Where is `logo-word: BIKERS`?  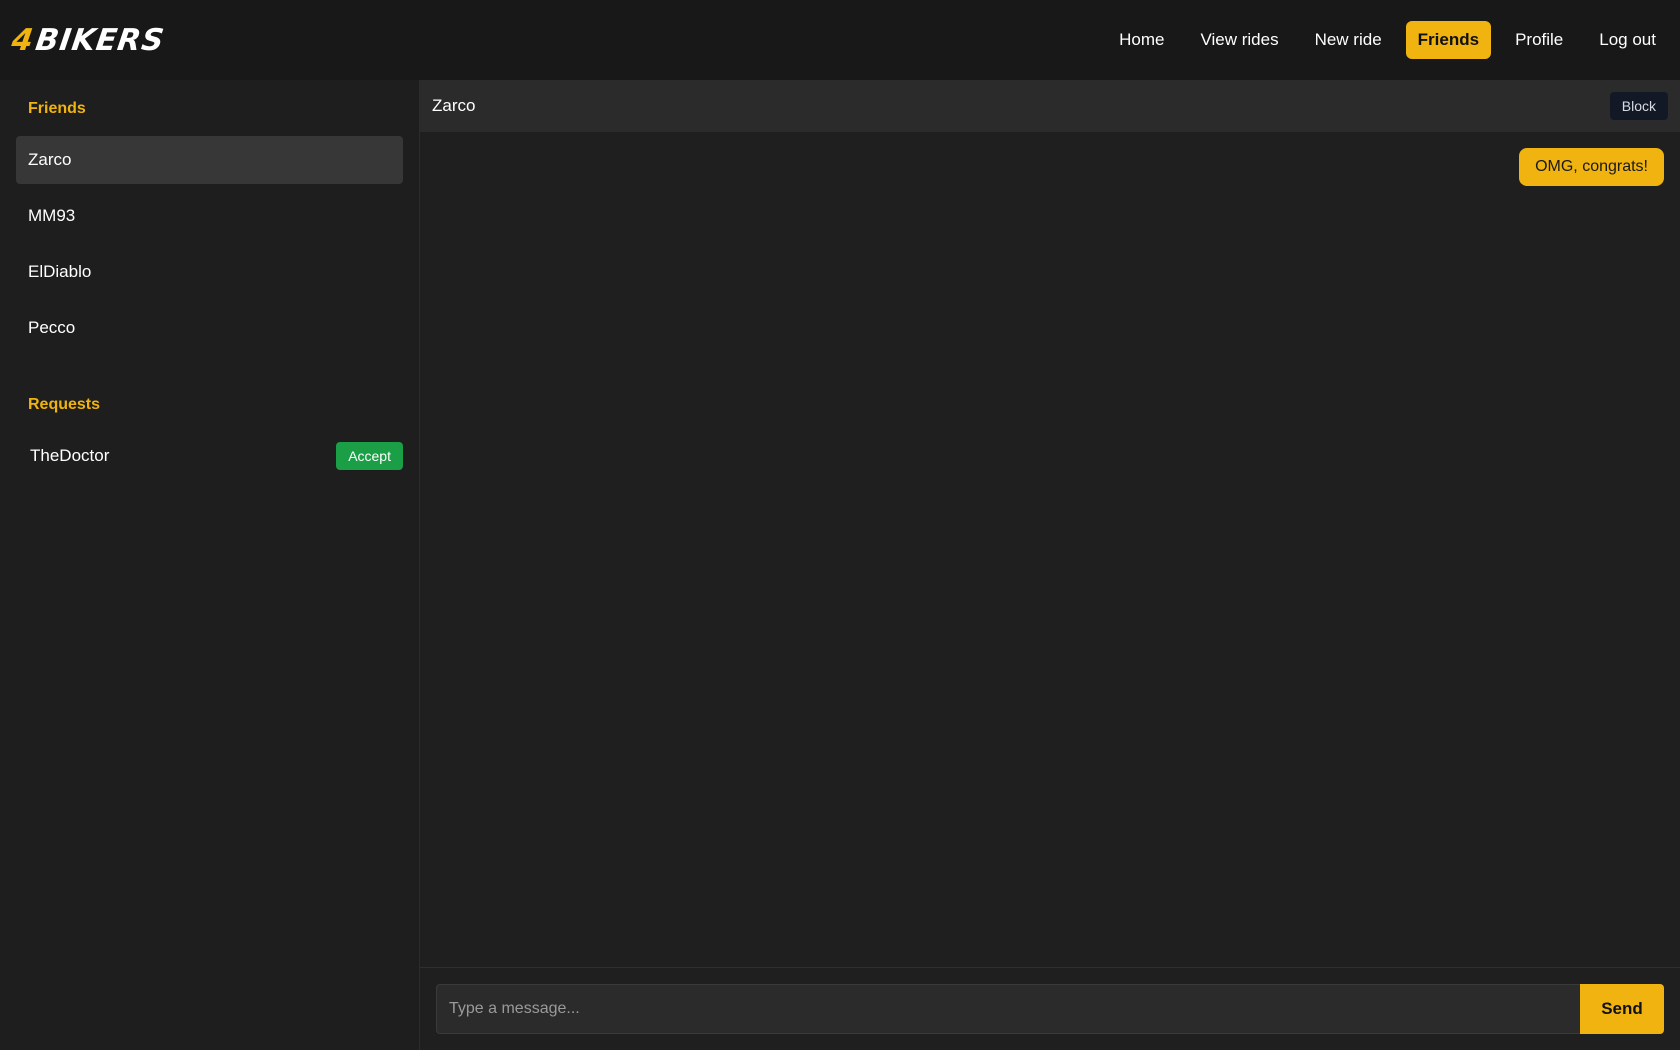 logo-word: BIKERS is located at coordinates (100, 40).